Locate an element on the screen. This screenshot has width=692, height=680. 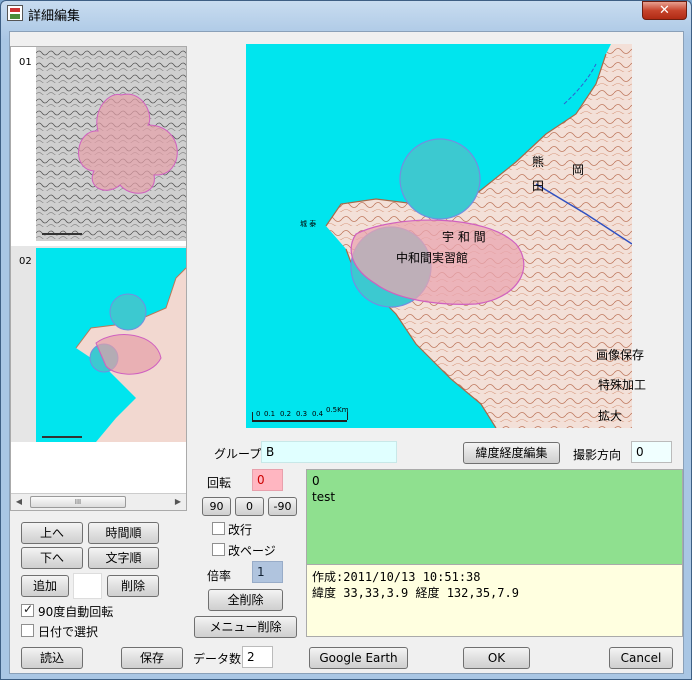
memo-line: test is located at coordinates (324, 497).